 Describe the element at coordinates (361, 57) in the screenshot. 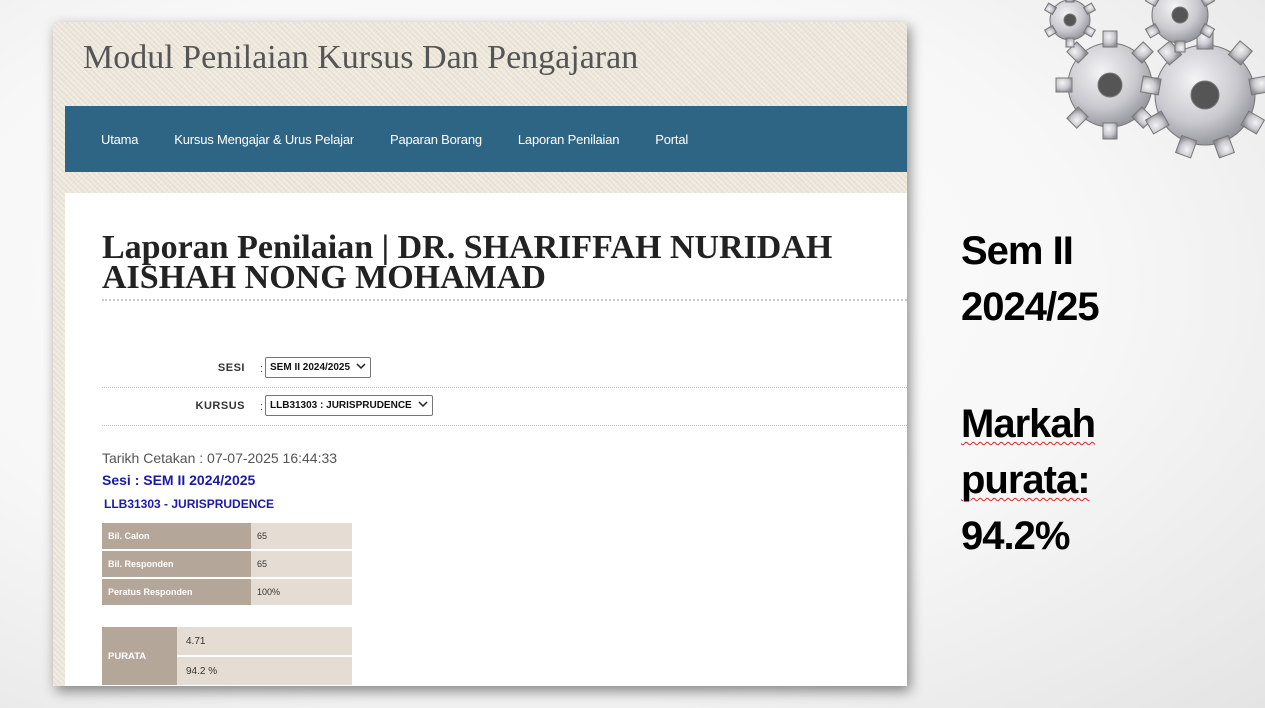

I see `site-title: Modul Penilaian Kursus Dan Pengajaran` at that location.